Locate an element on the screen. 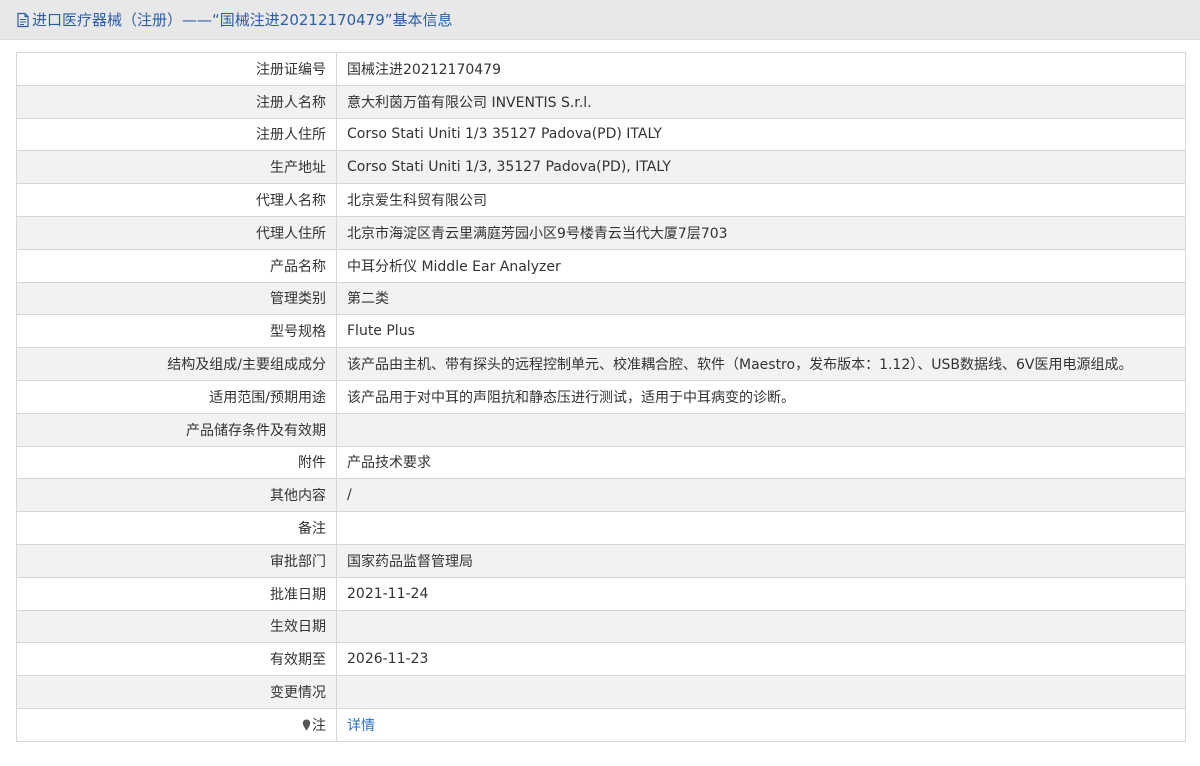  table-row: 批准日期 2021-11-24 is located at coordinates (601, 593).